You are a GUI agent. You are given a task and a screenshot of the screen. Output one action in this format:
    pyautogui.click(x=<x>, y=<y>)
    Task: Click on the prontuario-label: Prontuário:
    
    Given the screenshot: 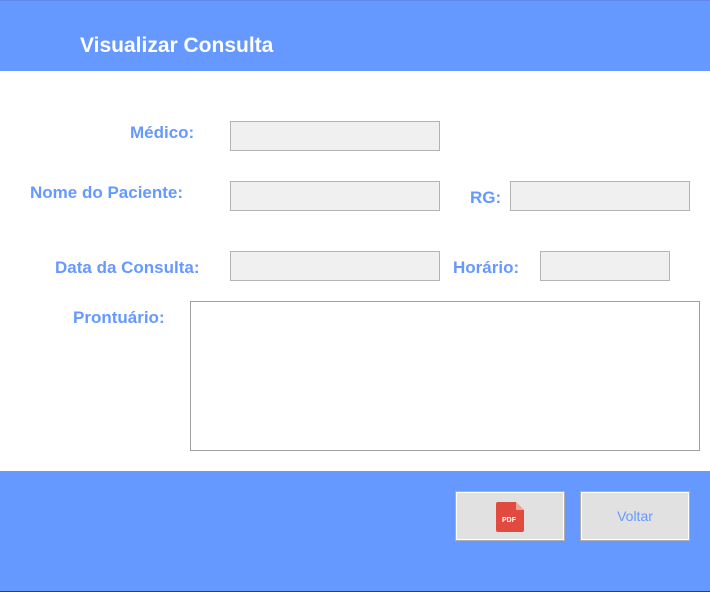 What is the action you would take?
    pyautogui.click(x=119, y=317)
    